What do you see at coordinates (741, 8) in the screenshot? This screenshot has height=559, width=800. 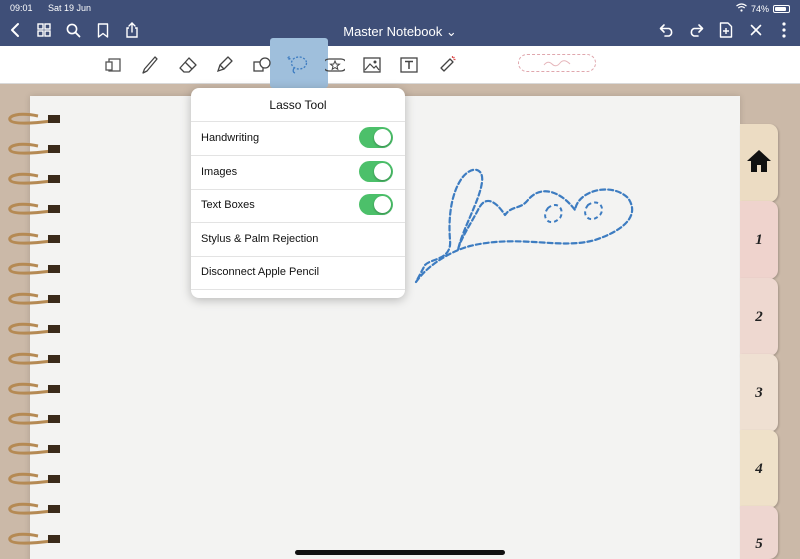 I see `wifi-icon` at bounding box center [741, 8].